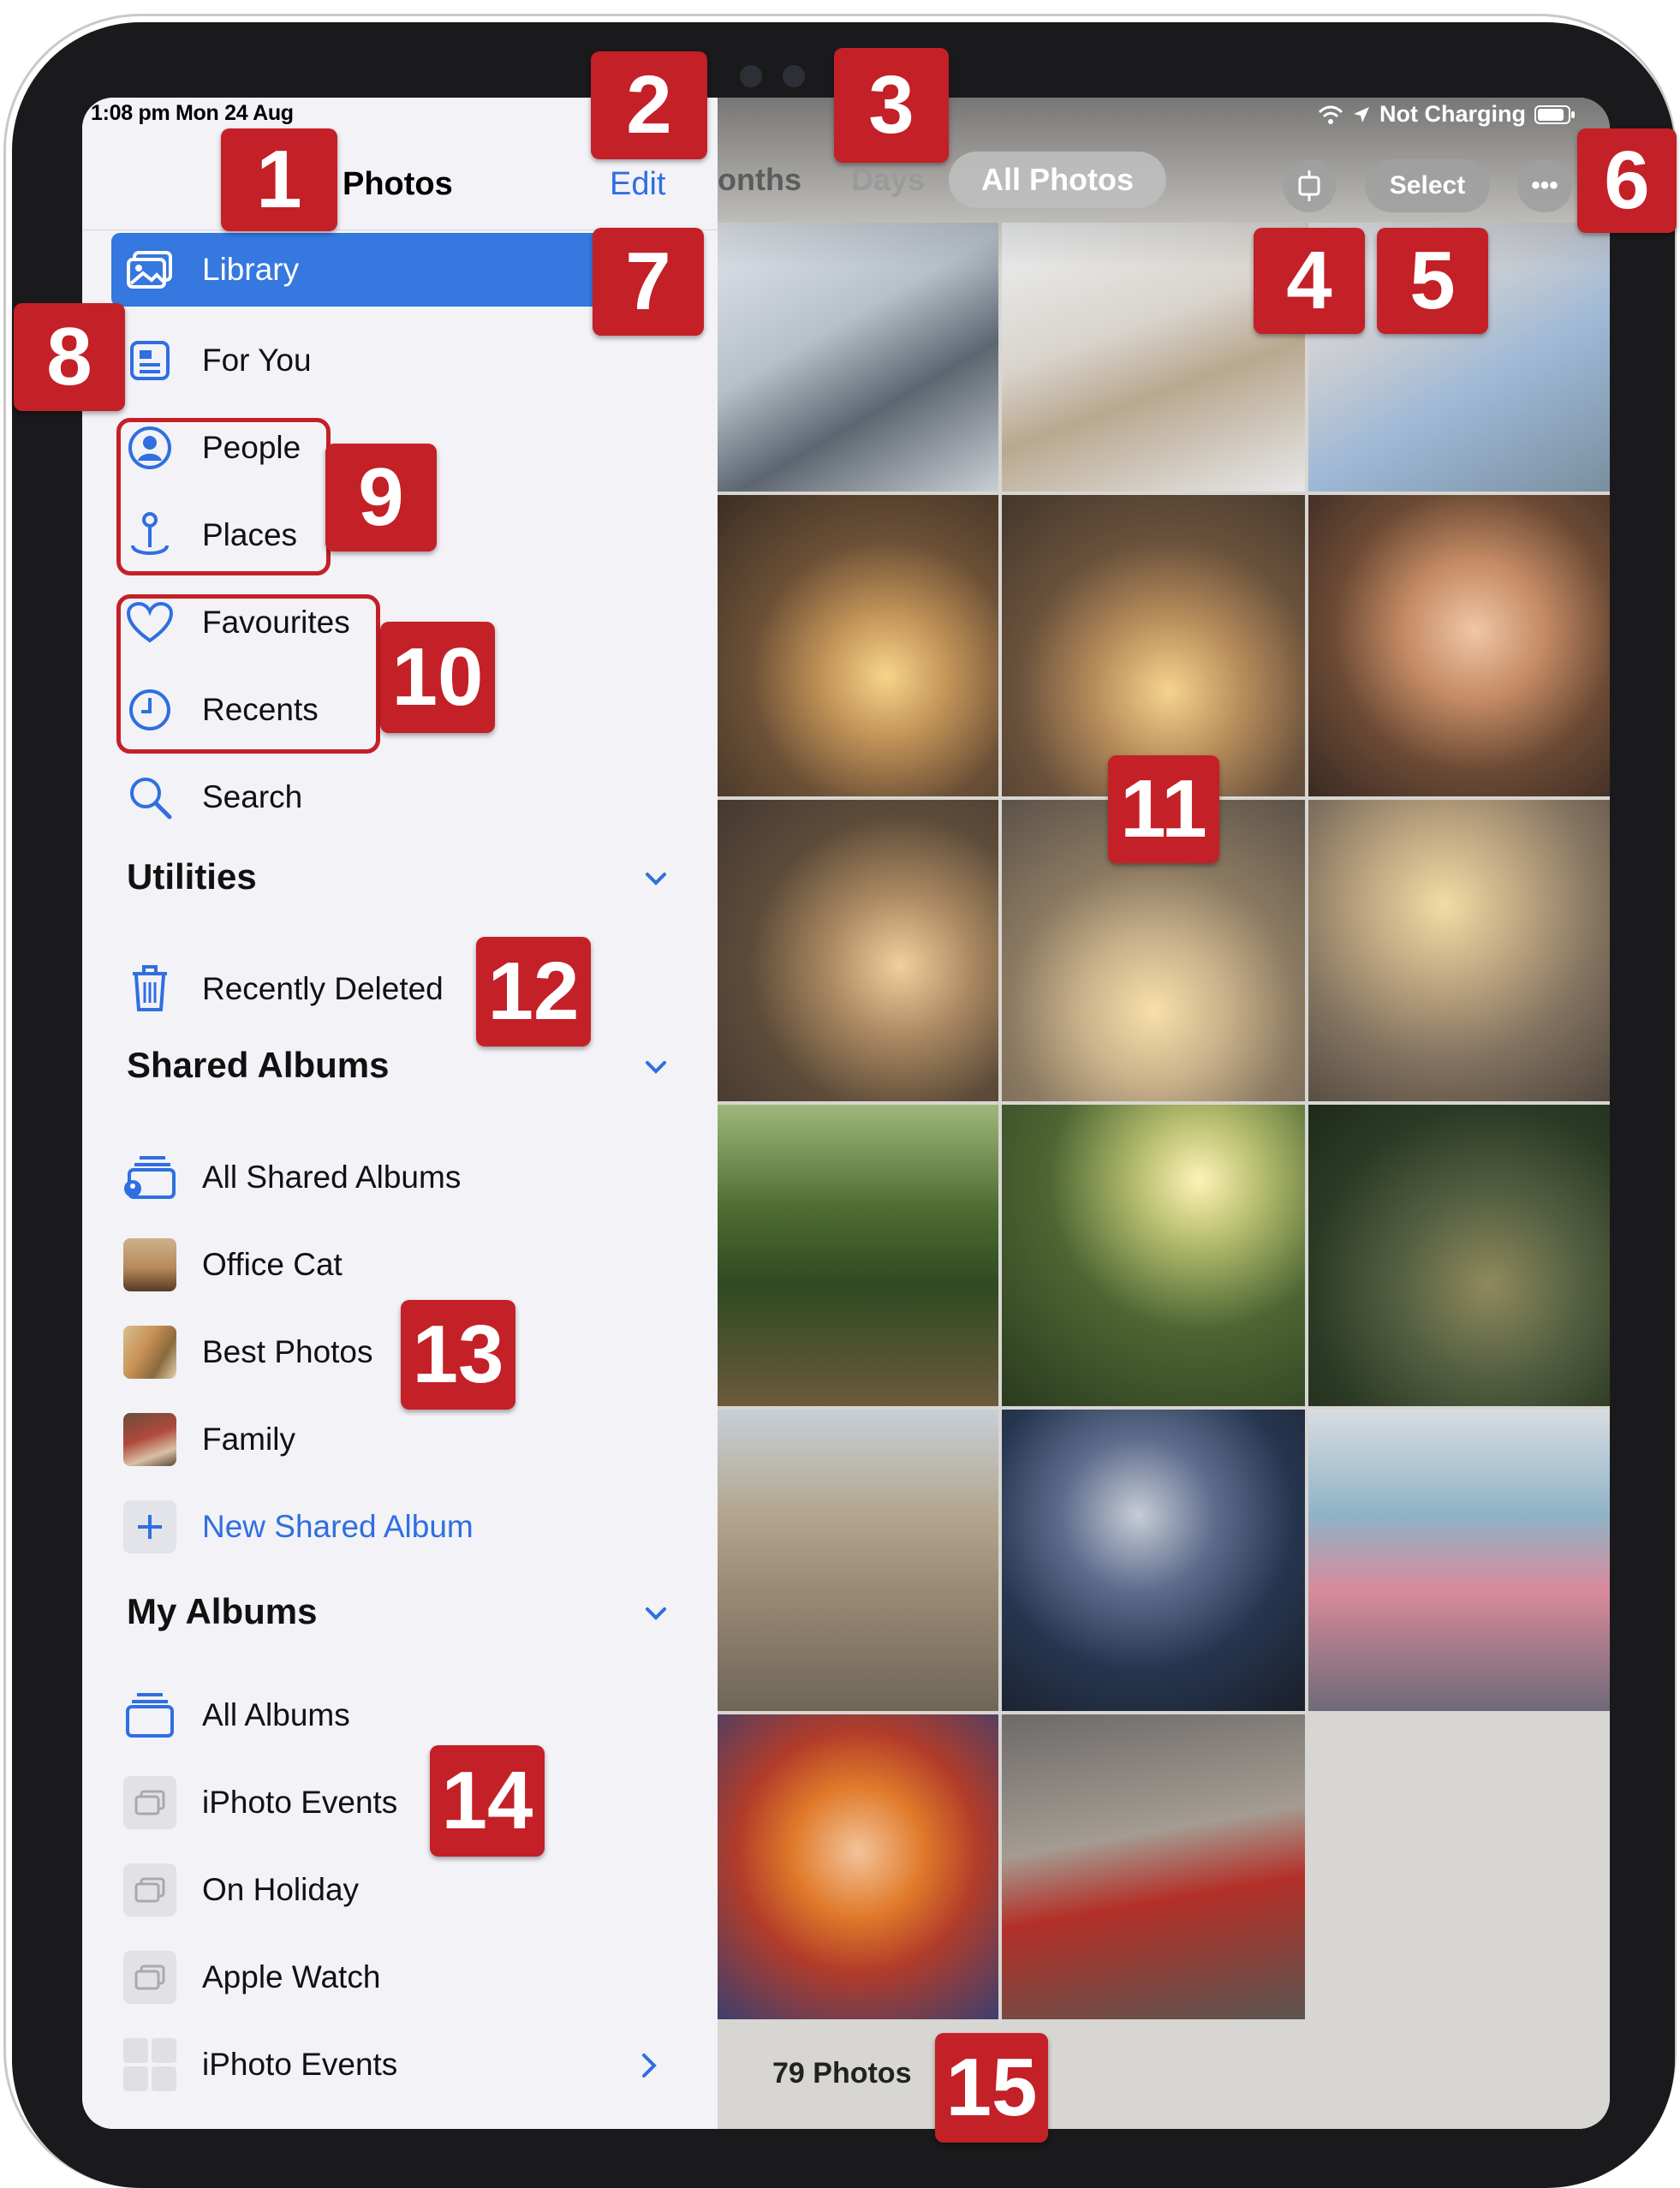 The height and width of the screenshot is (2188, 1680). What do you see at coordinates (332, 1177) in the screenshot?
I see `sidebar-item-label: All Shared Albums` at bounding box center [332, 1177].